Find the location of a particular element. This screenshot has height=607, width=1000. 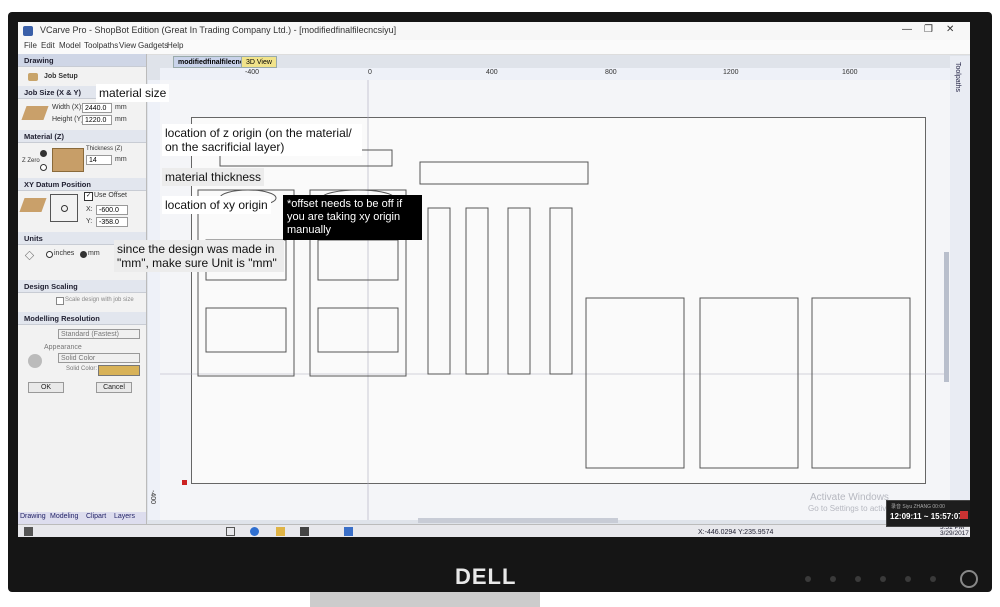

annotation-xy-origin: location of xy origin is located at coordinates (216, 205).